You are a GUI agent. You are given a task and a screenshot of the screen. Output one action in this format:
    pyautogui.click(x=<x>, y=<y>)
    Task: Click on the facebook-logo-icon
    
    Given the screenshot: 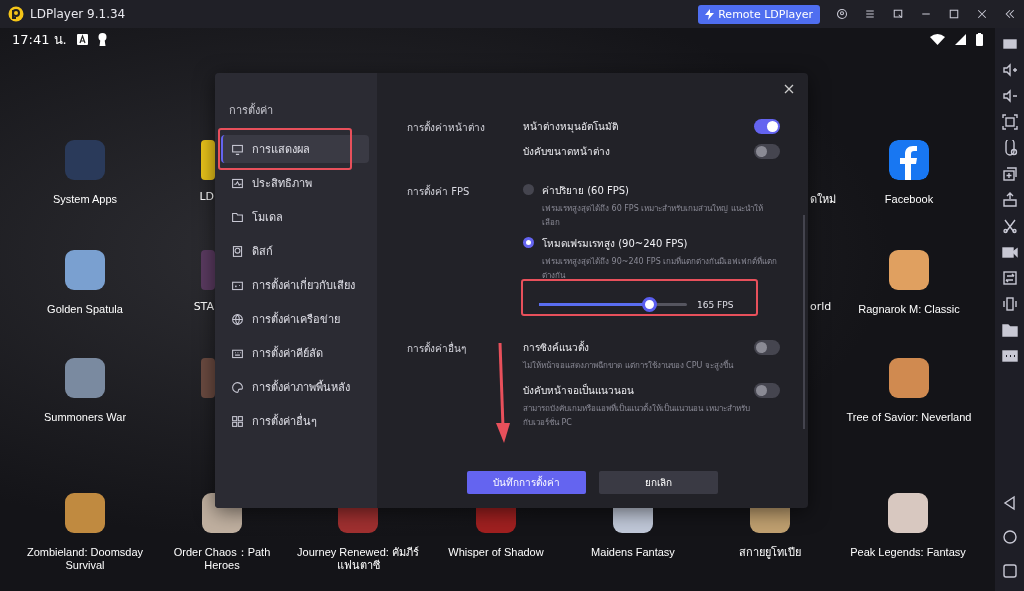 What is the action you would take?
    pyautogui.click(x=909, y=160)
    